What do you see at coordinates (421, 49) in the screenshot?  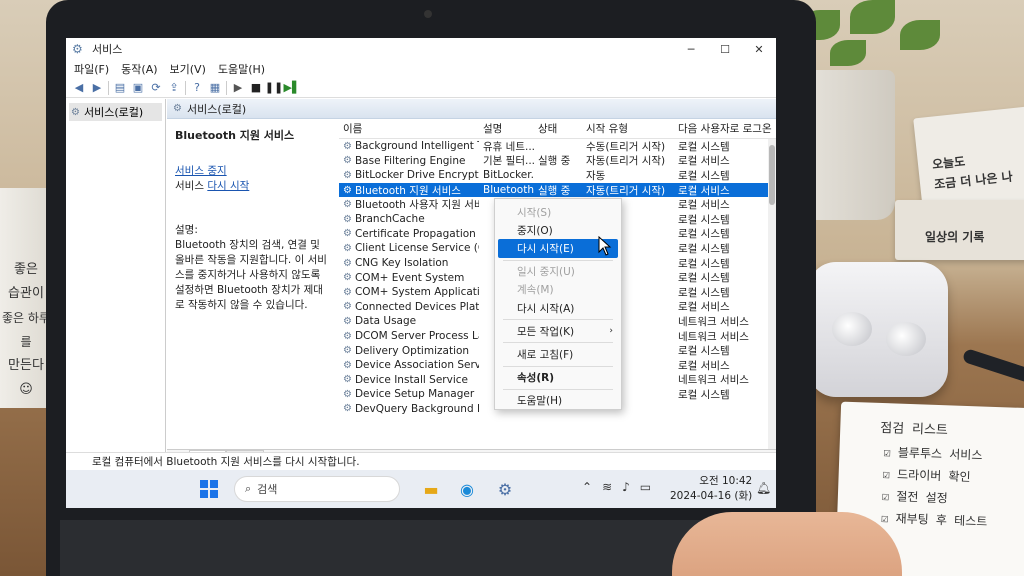 I see `title-bar: ⚙ 서비스 ─ ☐ ✕` at bounding box center [421, 49].